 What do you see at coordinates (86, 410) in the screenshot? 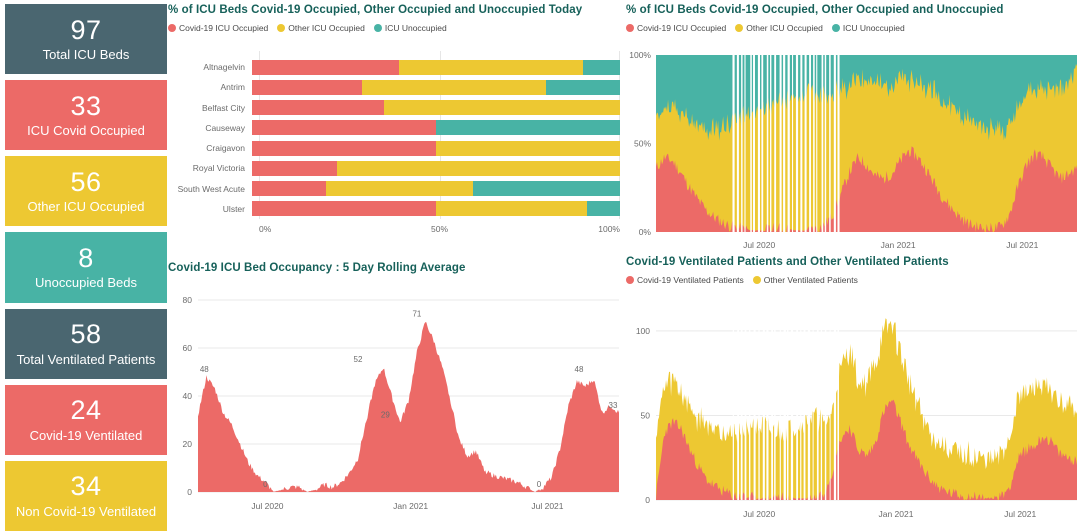
I see `kpi-value: 24` at bounding box center [86, 410].